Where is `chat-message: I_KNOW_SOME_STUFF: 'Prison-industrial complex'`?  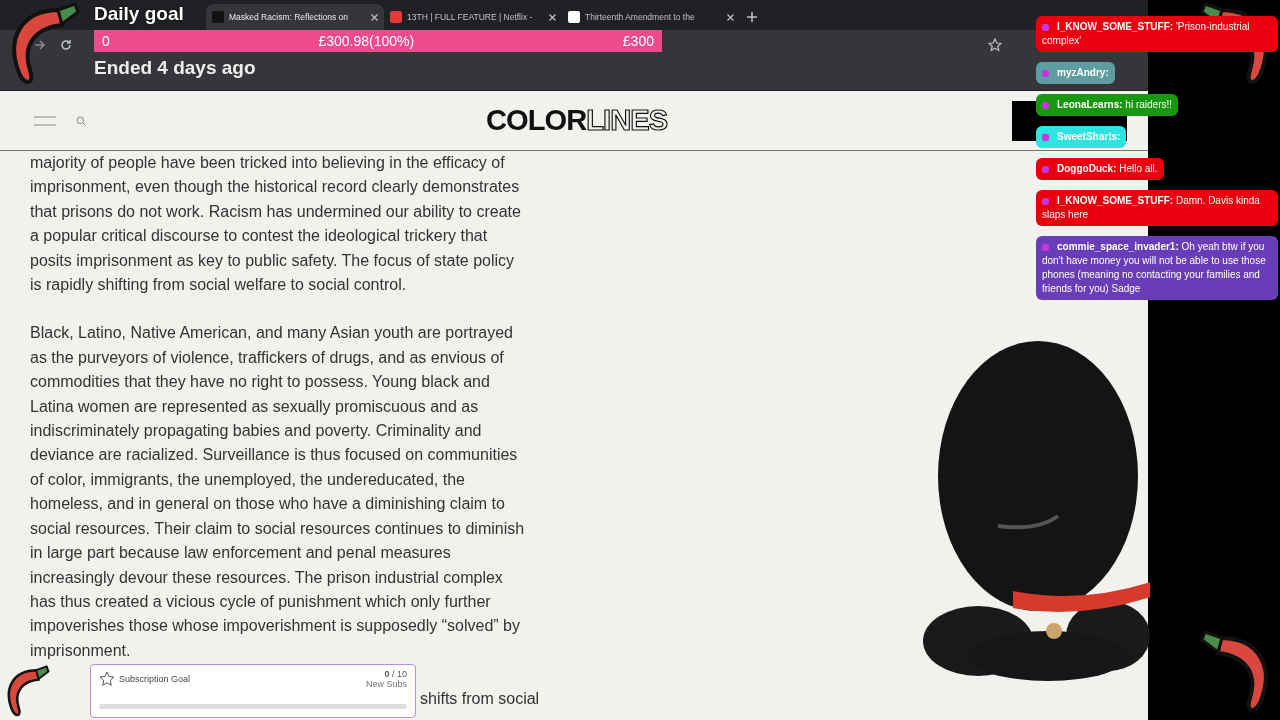
chat-message: I_KNOW_SOME_STUFF: 'Prison-industrial complex' is located at coordinates (1157, 34).